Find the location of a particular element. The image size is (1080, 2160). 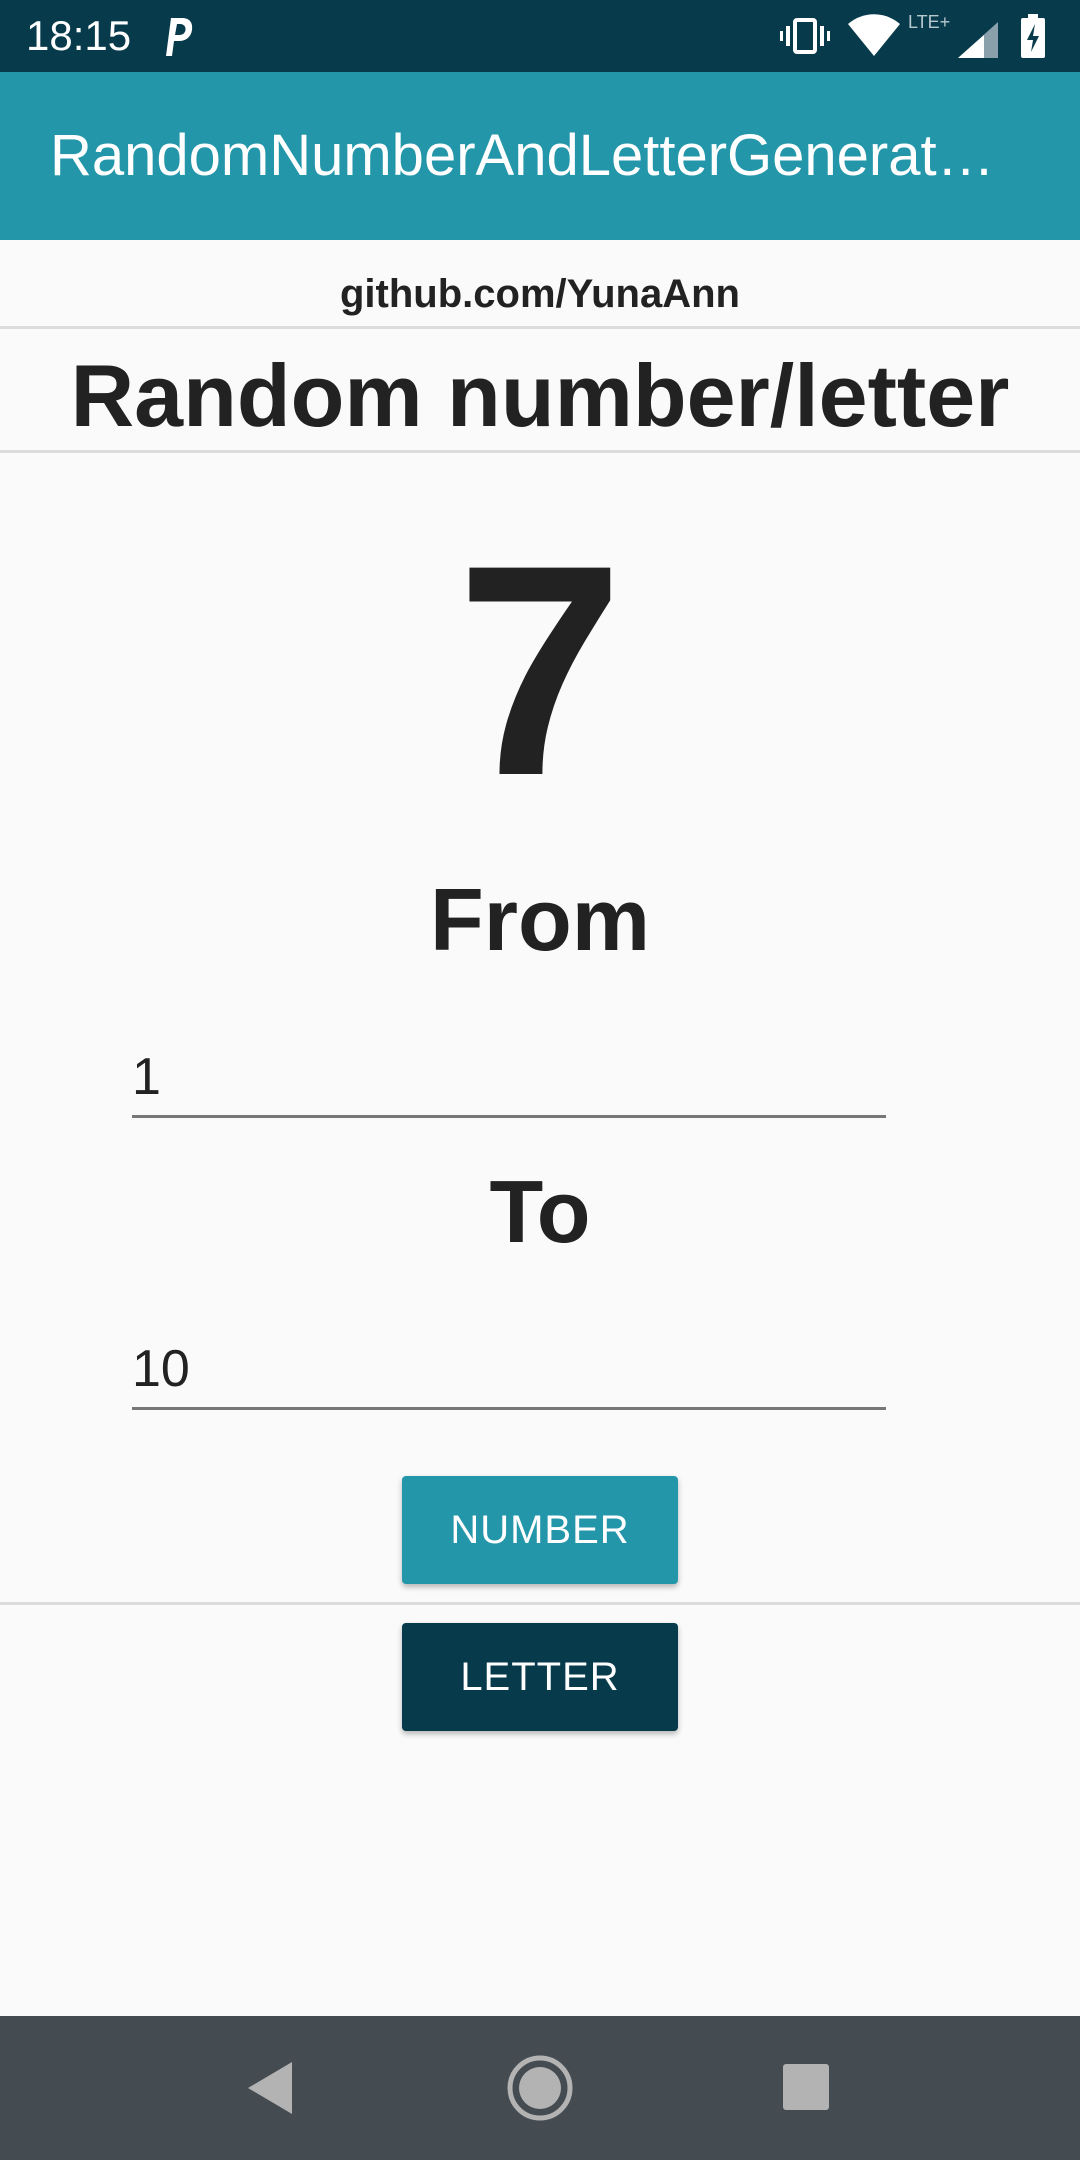

page-heading: Random number/letter is located at coordinates (540, 395).